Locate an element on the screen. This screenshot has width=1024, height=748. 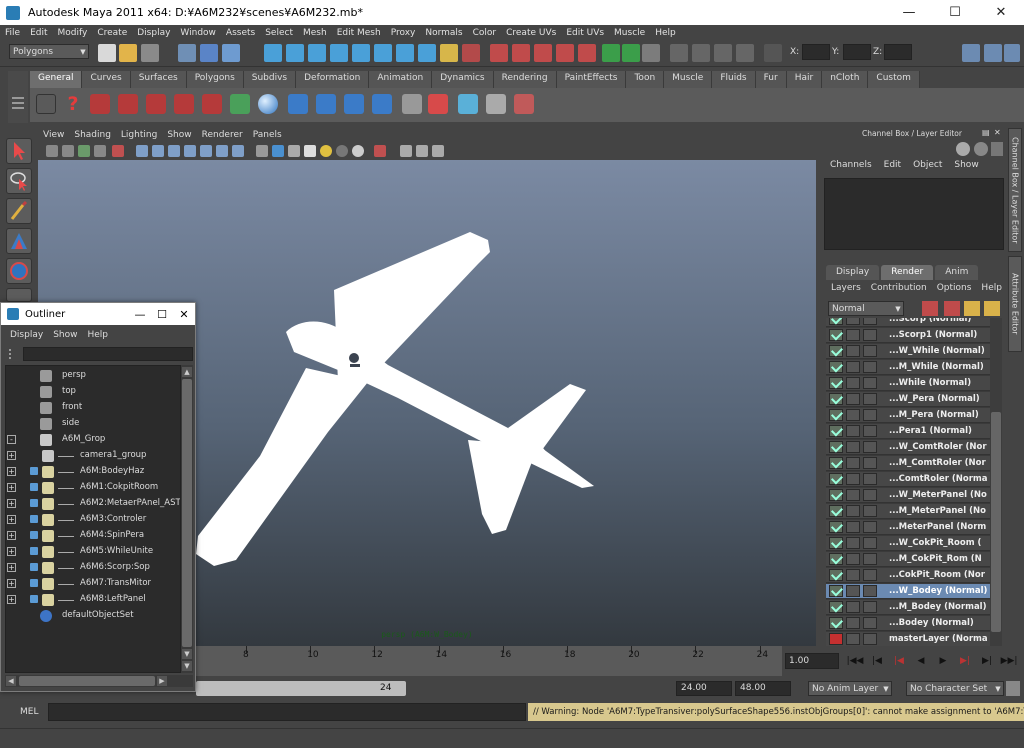
play-forwards-icon: ▶ is located at coordinates (943, 661).